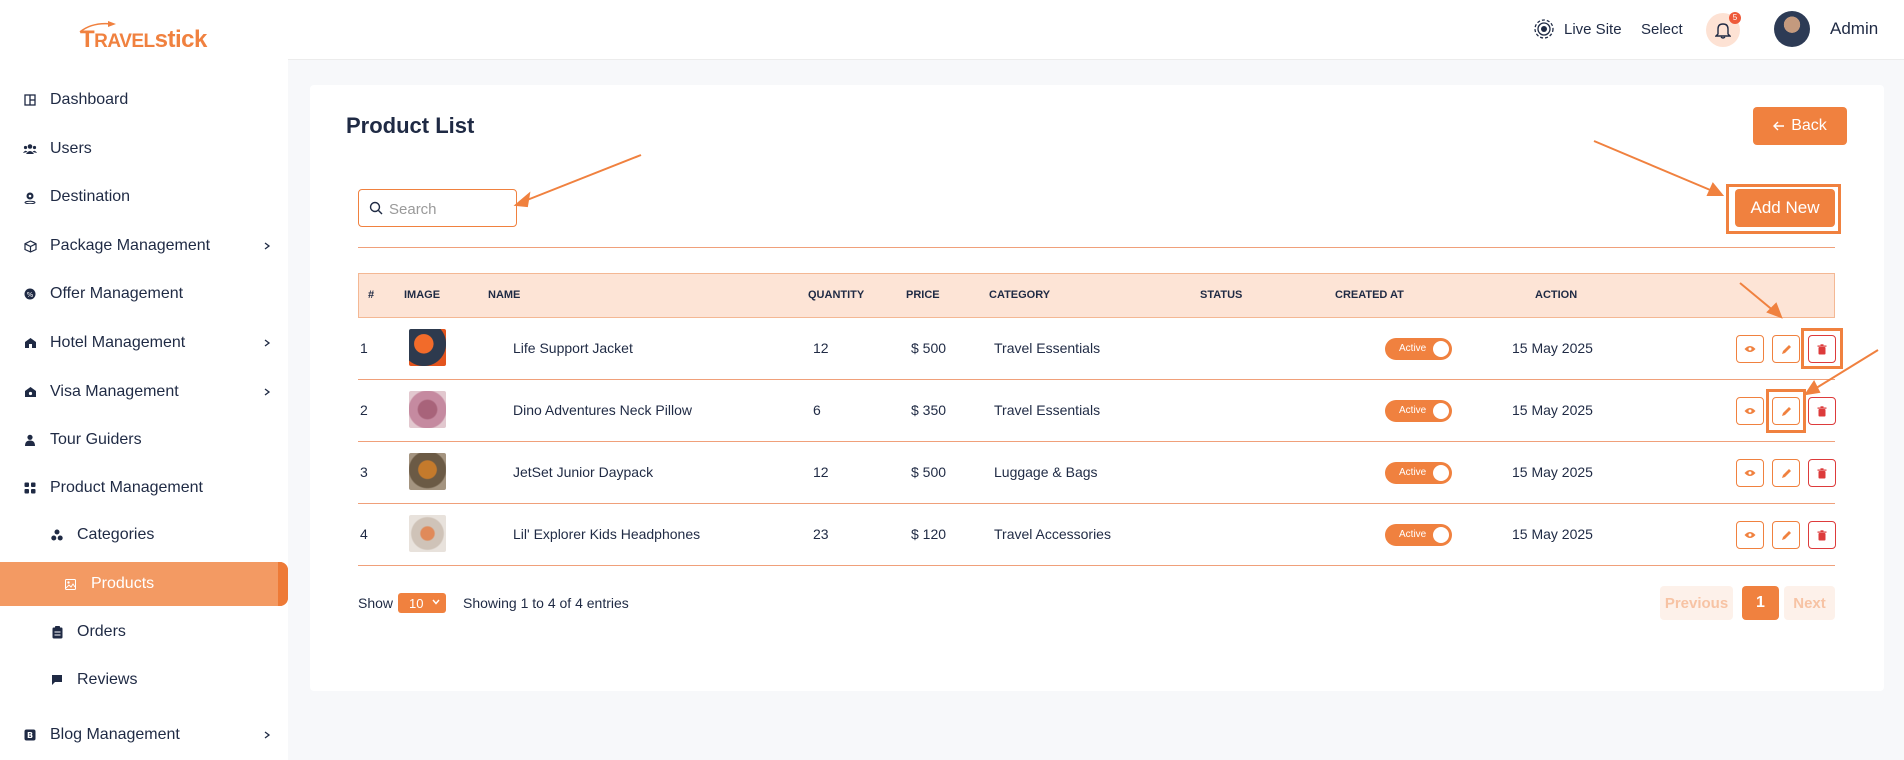 The width and height of the screenshot is (1904, 760). I want to click on delete-highlight, so click(1822, 348).